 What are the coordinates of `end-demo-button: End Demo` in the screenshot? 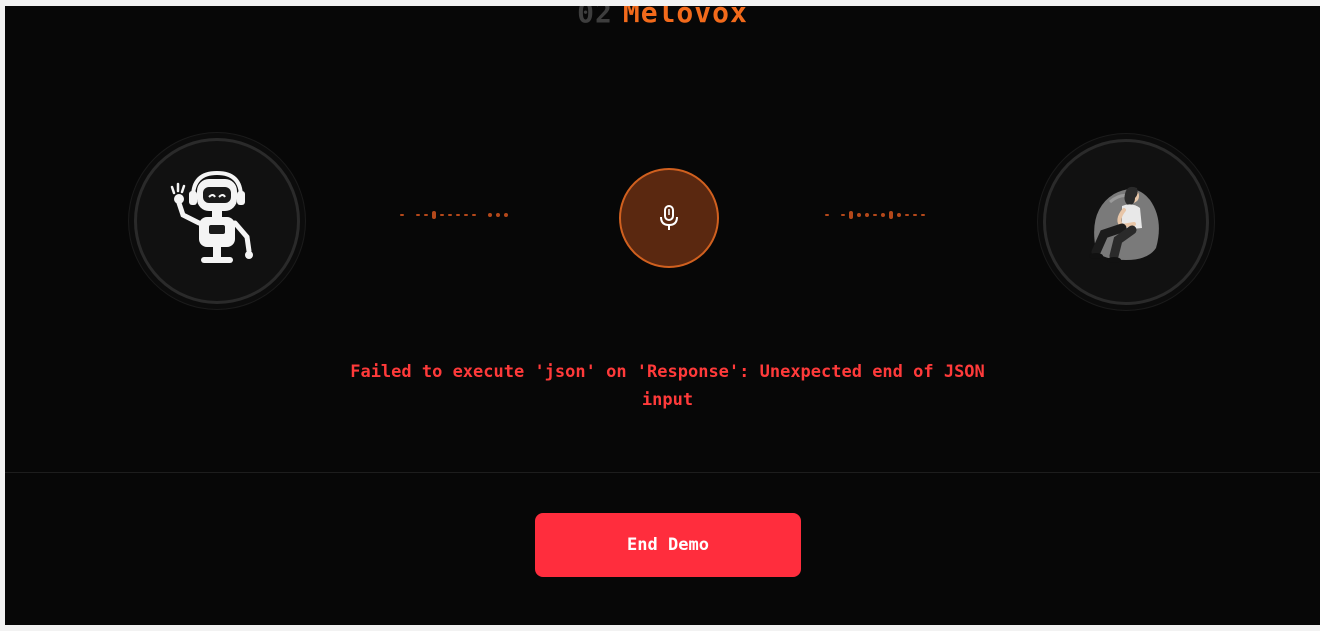 It's located at (668, 545).